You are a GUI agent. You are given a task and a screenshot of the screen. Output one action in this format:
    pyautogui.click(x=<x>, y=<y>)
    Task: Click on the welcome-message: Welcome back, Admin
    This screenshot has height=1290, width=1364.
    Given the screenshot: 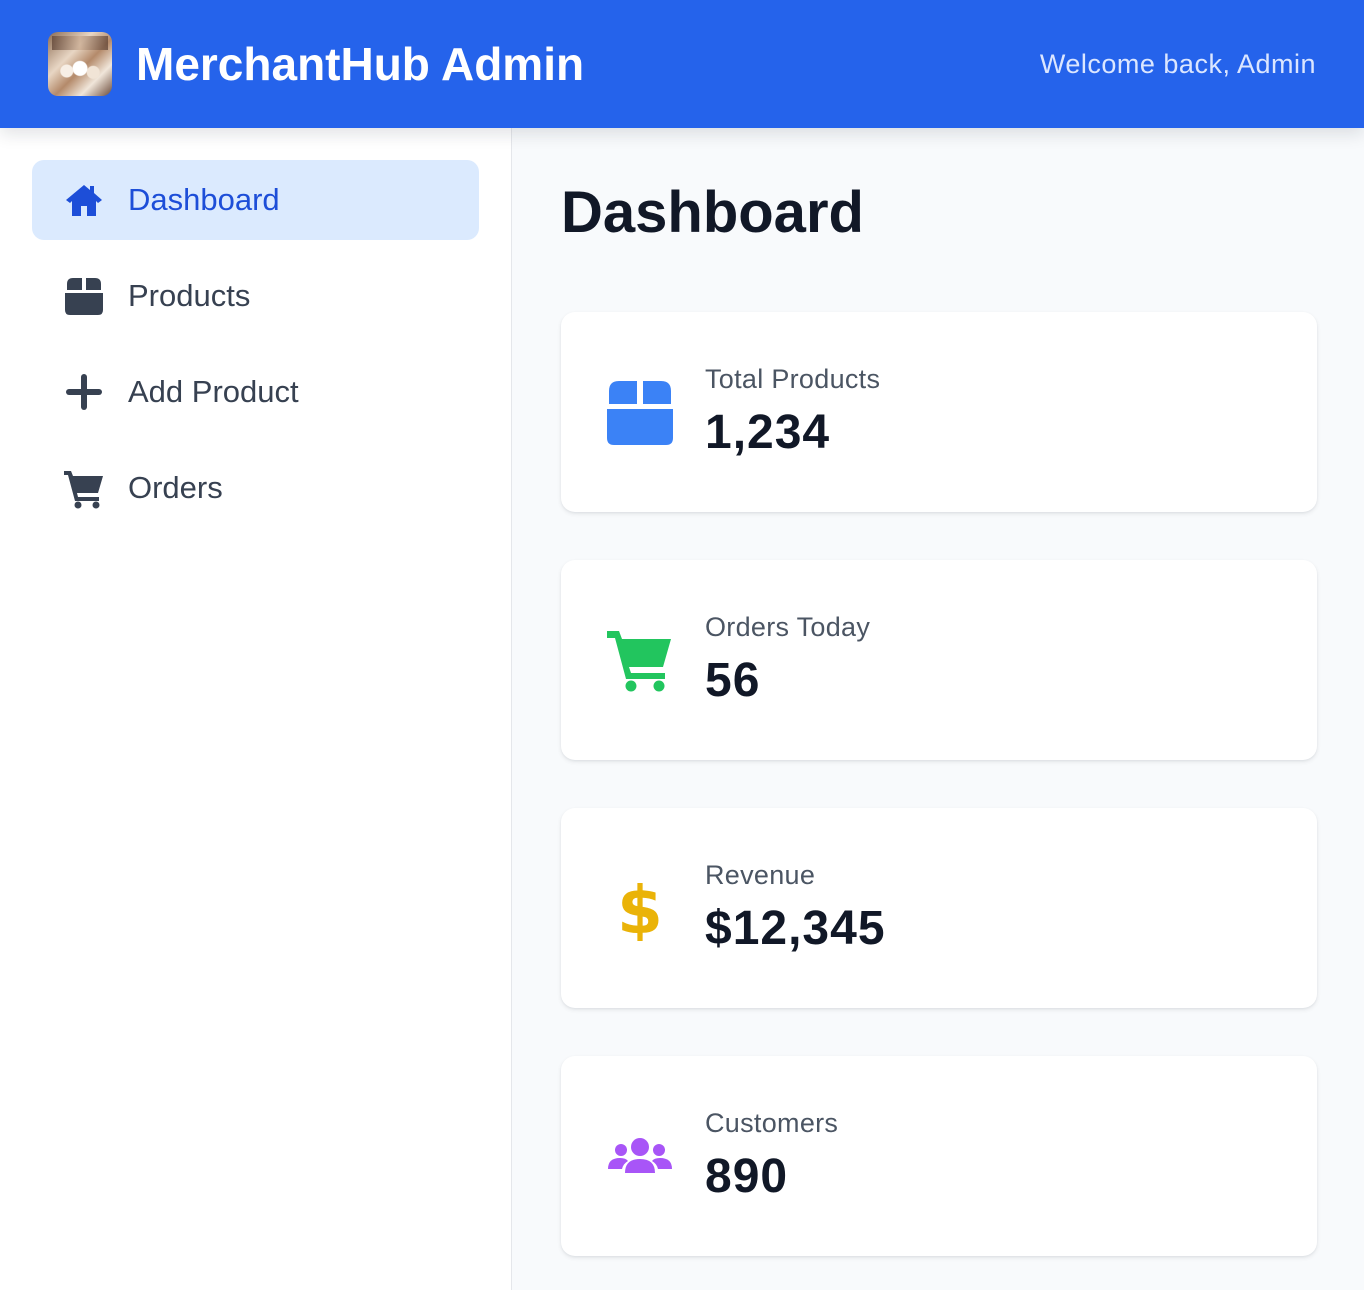 What is the action you would take?
    pyautogui.click(x=1177, y=63)
    